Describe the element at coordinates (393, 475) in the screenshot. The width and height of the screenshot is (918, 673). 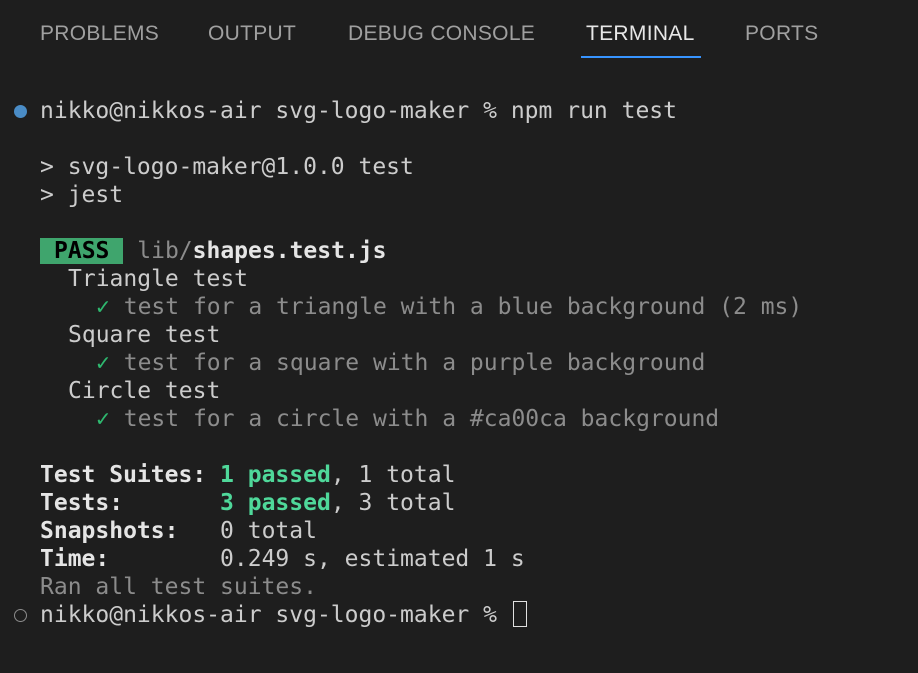
I see `summary-total: , 1 total` at that location.